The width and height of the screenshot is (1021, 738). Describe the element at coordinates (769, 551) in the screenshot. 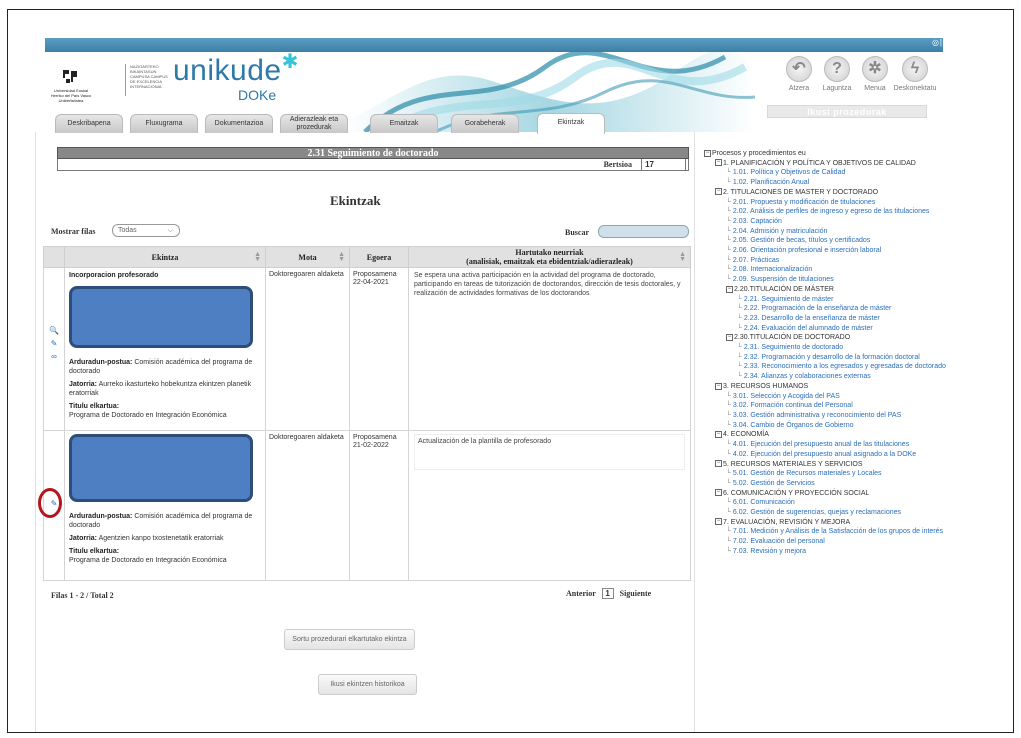

I see `tree-link: 7.03. Revisión y mejora` at that location.